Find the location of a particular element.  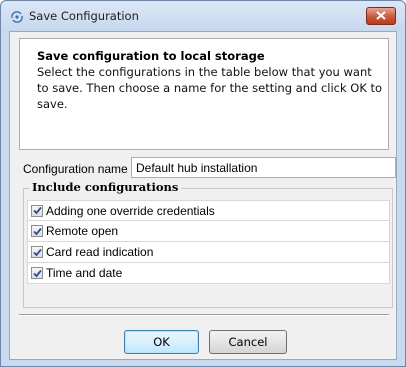

close-icon is located at coordinates (381, 16).